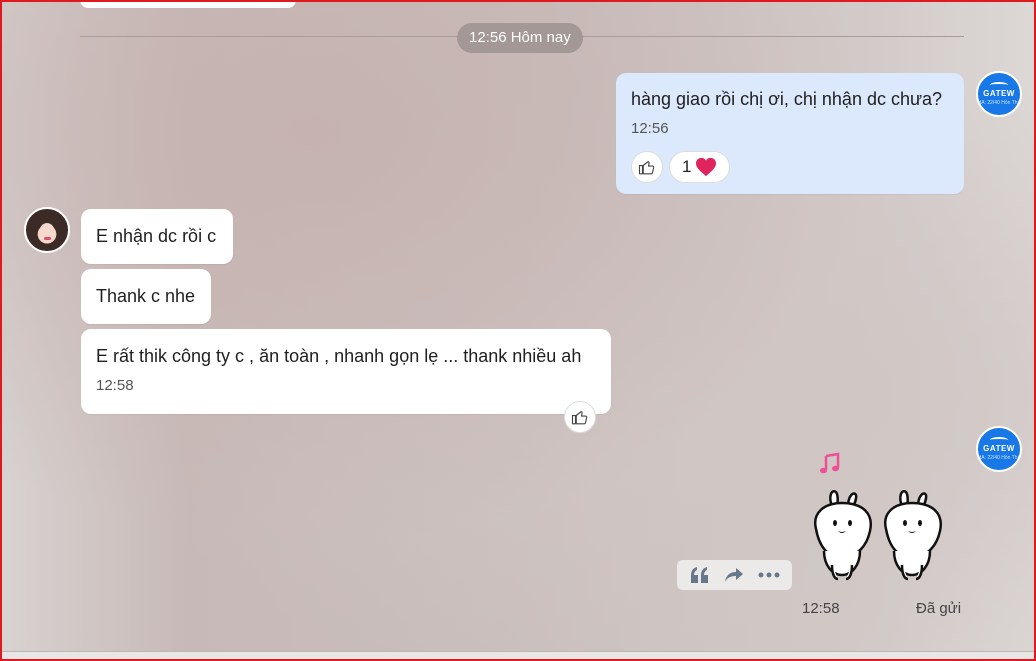 The image size is (1036, 661). I want to click on forward-button, so click(734, 575).